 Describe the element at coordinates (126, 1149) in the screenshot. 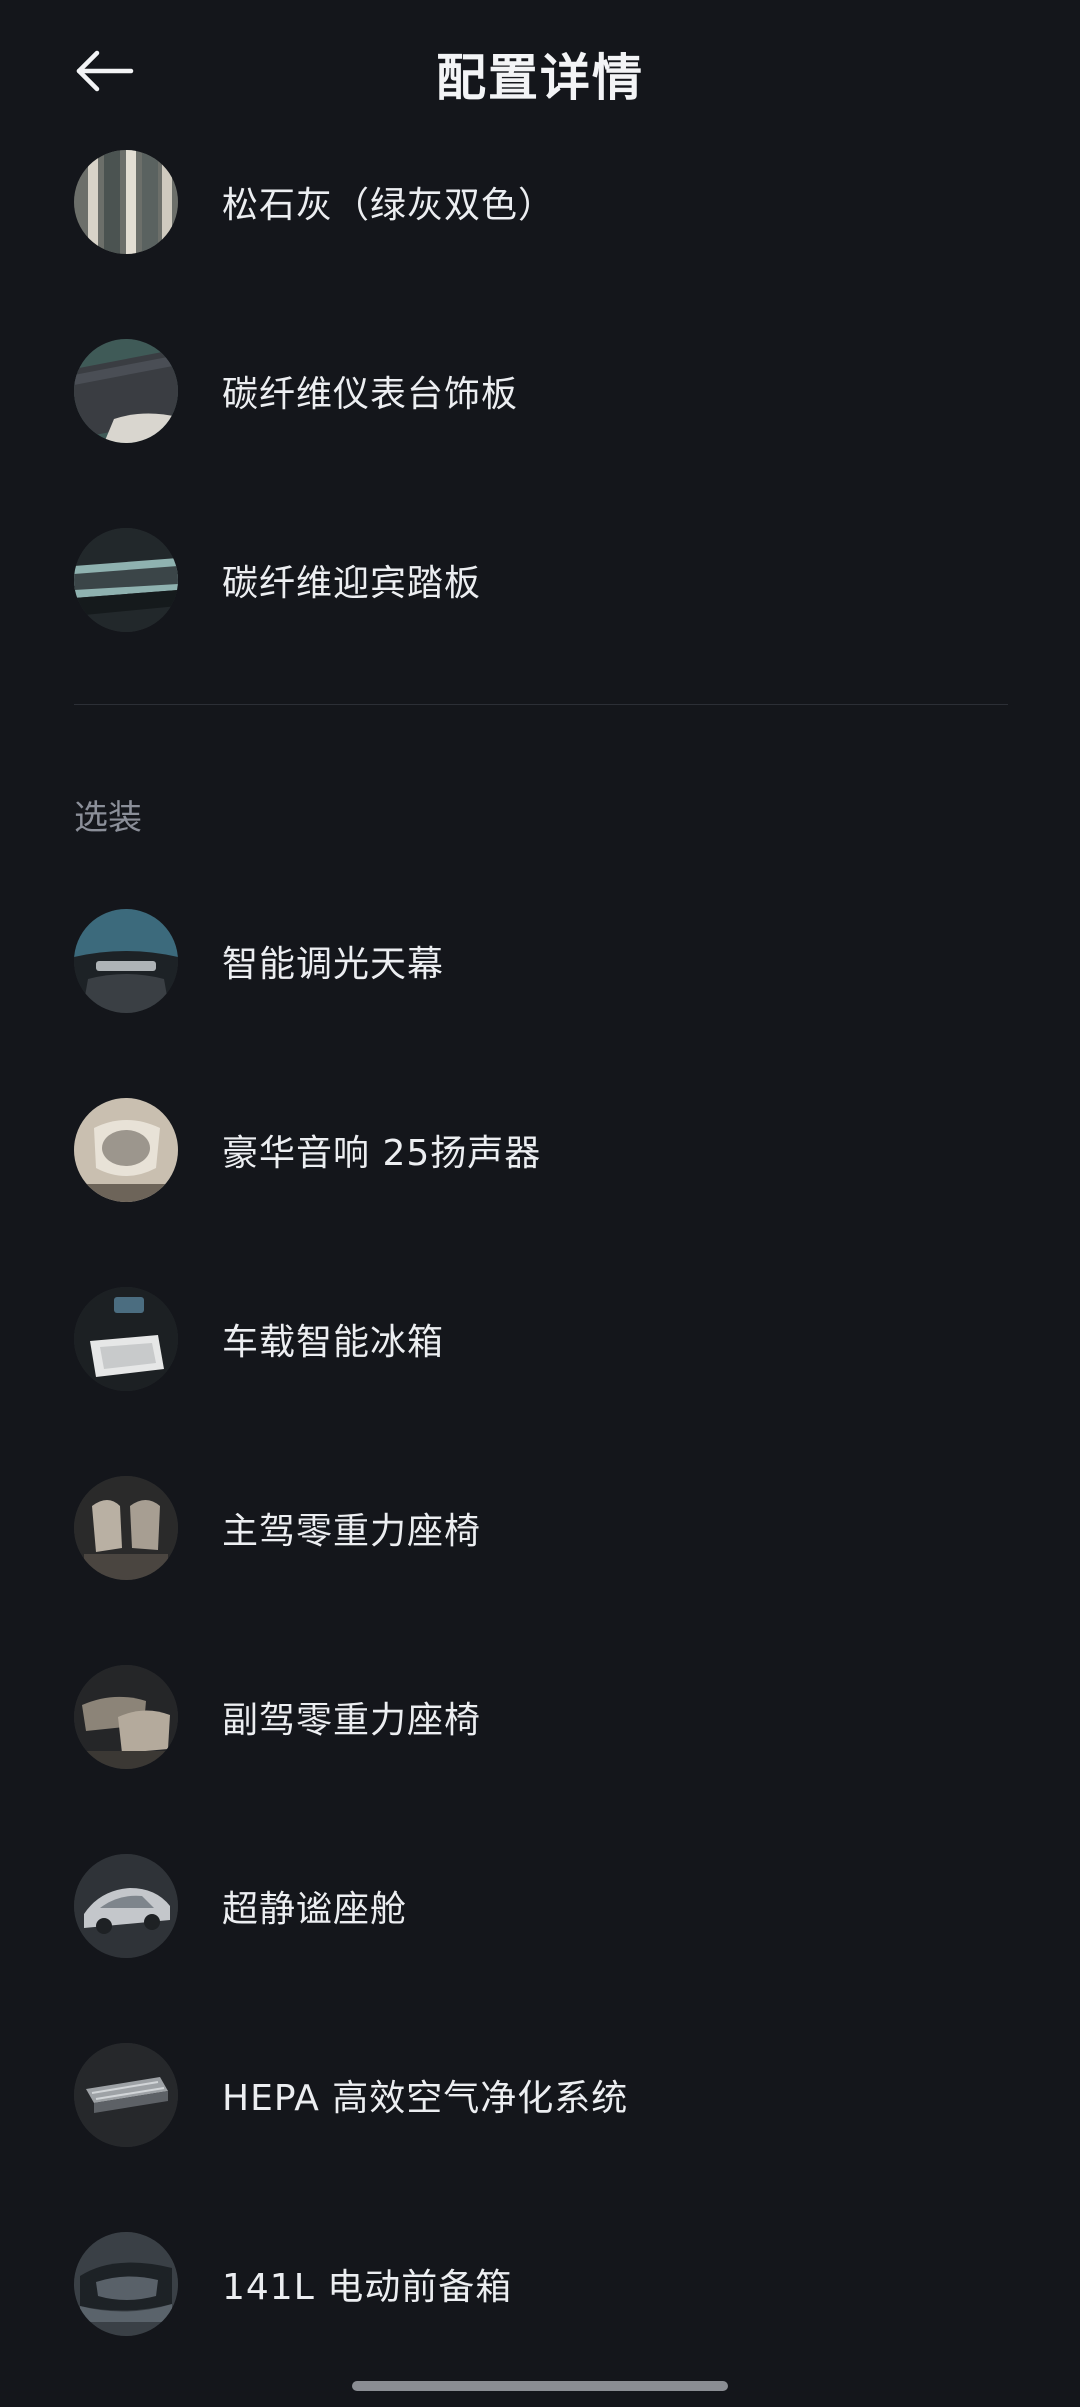

I see `speaker-icon` at that location.